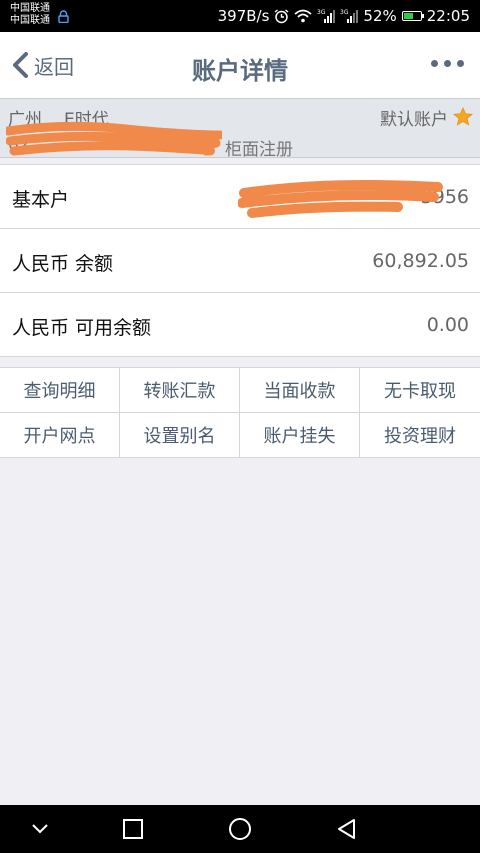  What do you see at coordinates (420, 435) in the screenshot?
I see `investment-button: 投资理财` at bounding box center [420, 435].